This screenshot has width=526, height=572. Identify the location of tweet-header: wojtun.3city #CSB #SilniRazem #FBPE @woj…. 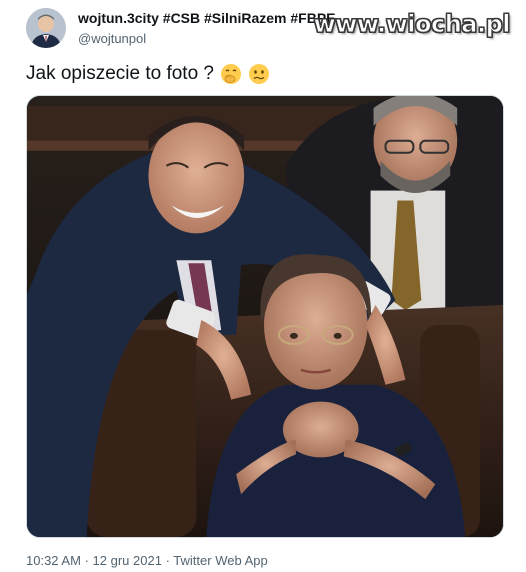
(207, 28).